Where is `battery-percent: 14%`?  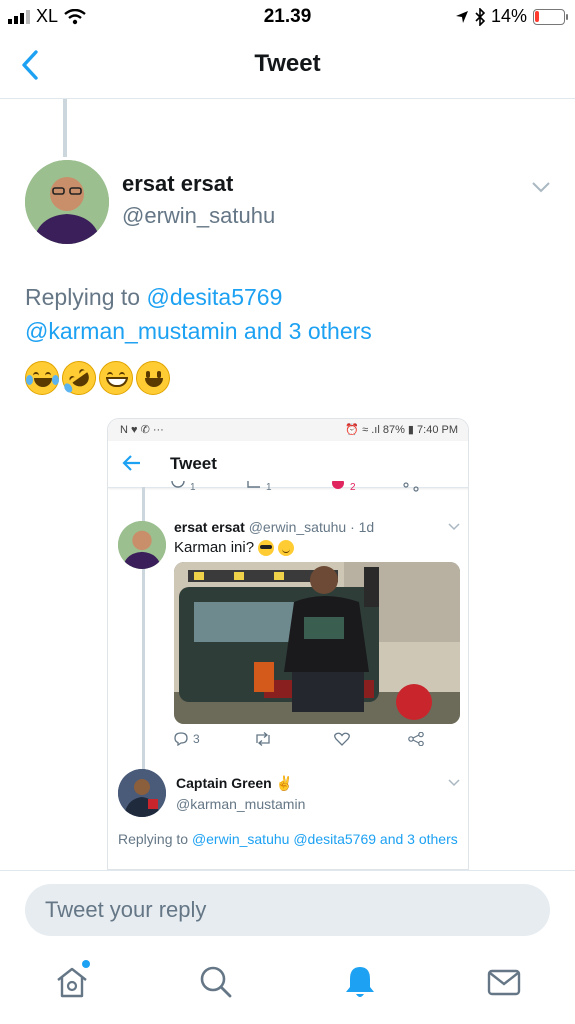
battery-percent: 14% is located at coordinates (508, 16).